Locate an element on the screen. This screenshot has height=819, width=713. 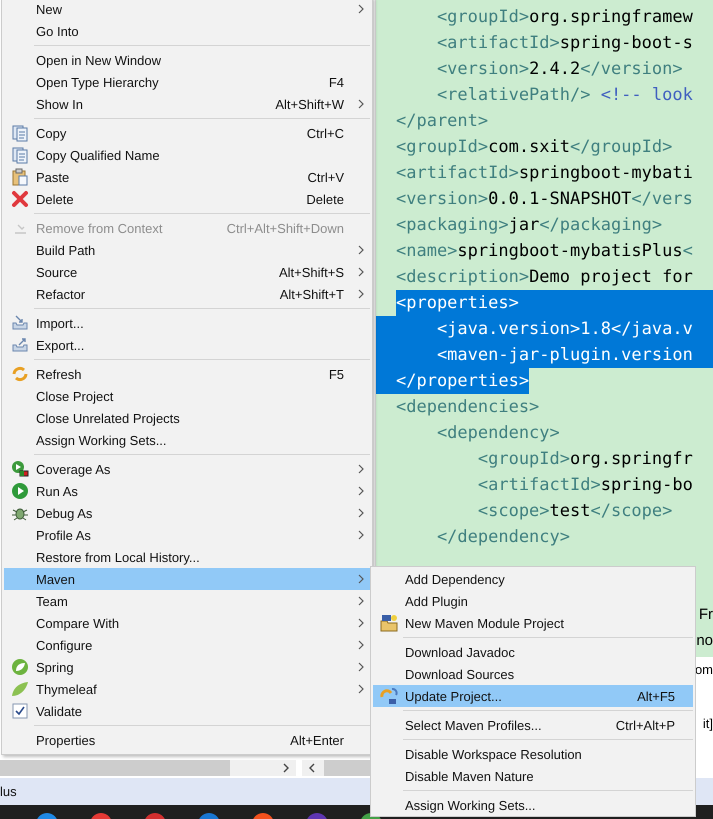
code-line: <description>Demo project for is located at coordinates (544, 277).